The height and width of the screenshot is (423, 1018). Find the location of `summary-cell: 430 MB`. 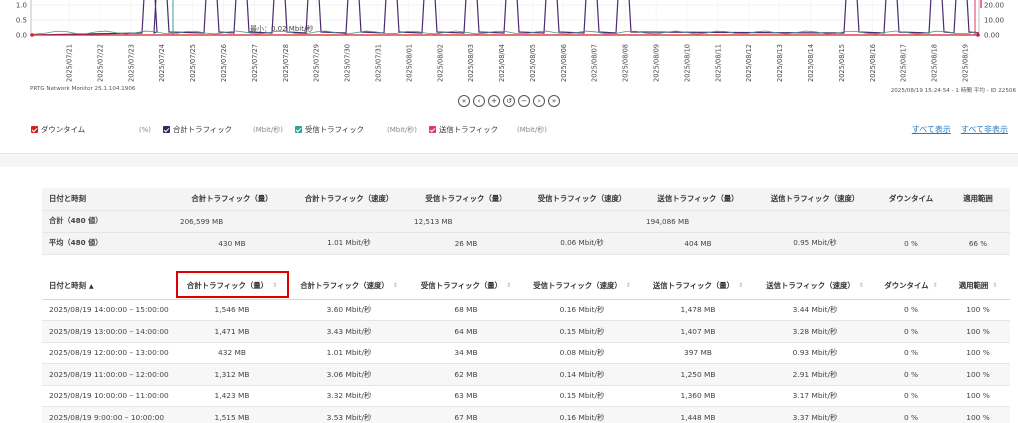

summary-cell: 430 MB is located at coordinates (232, 243).